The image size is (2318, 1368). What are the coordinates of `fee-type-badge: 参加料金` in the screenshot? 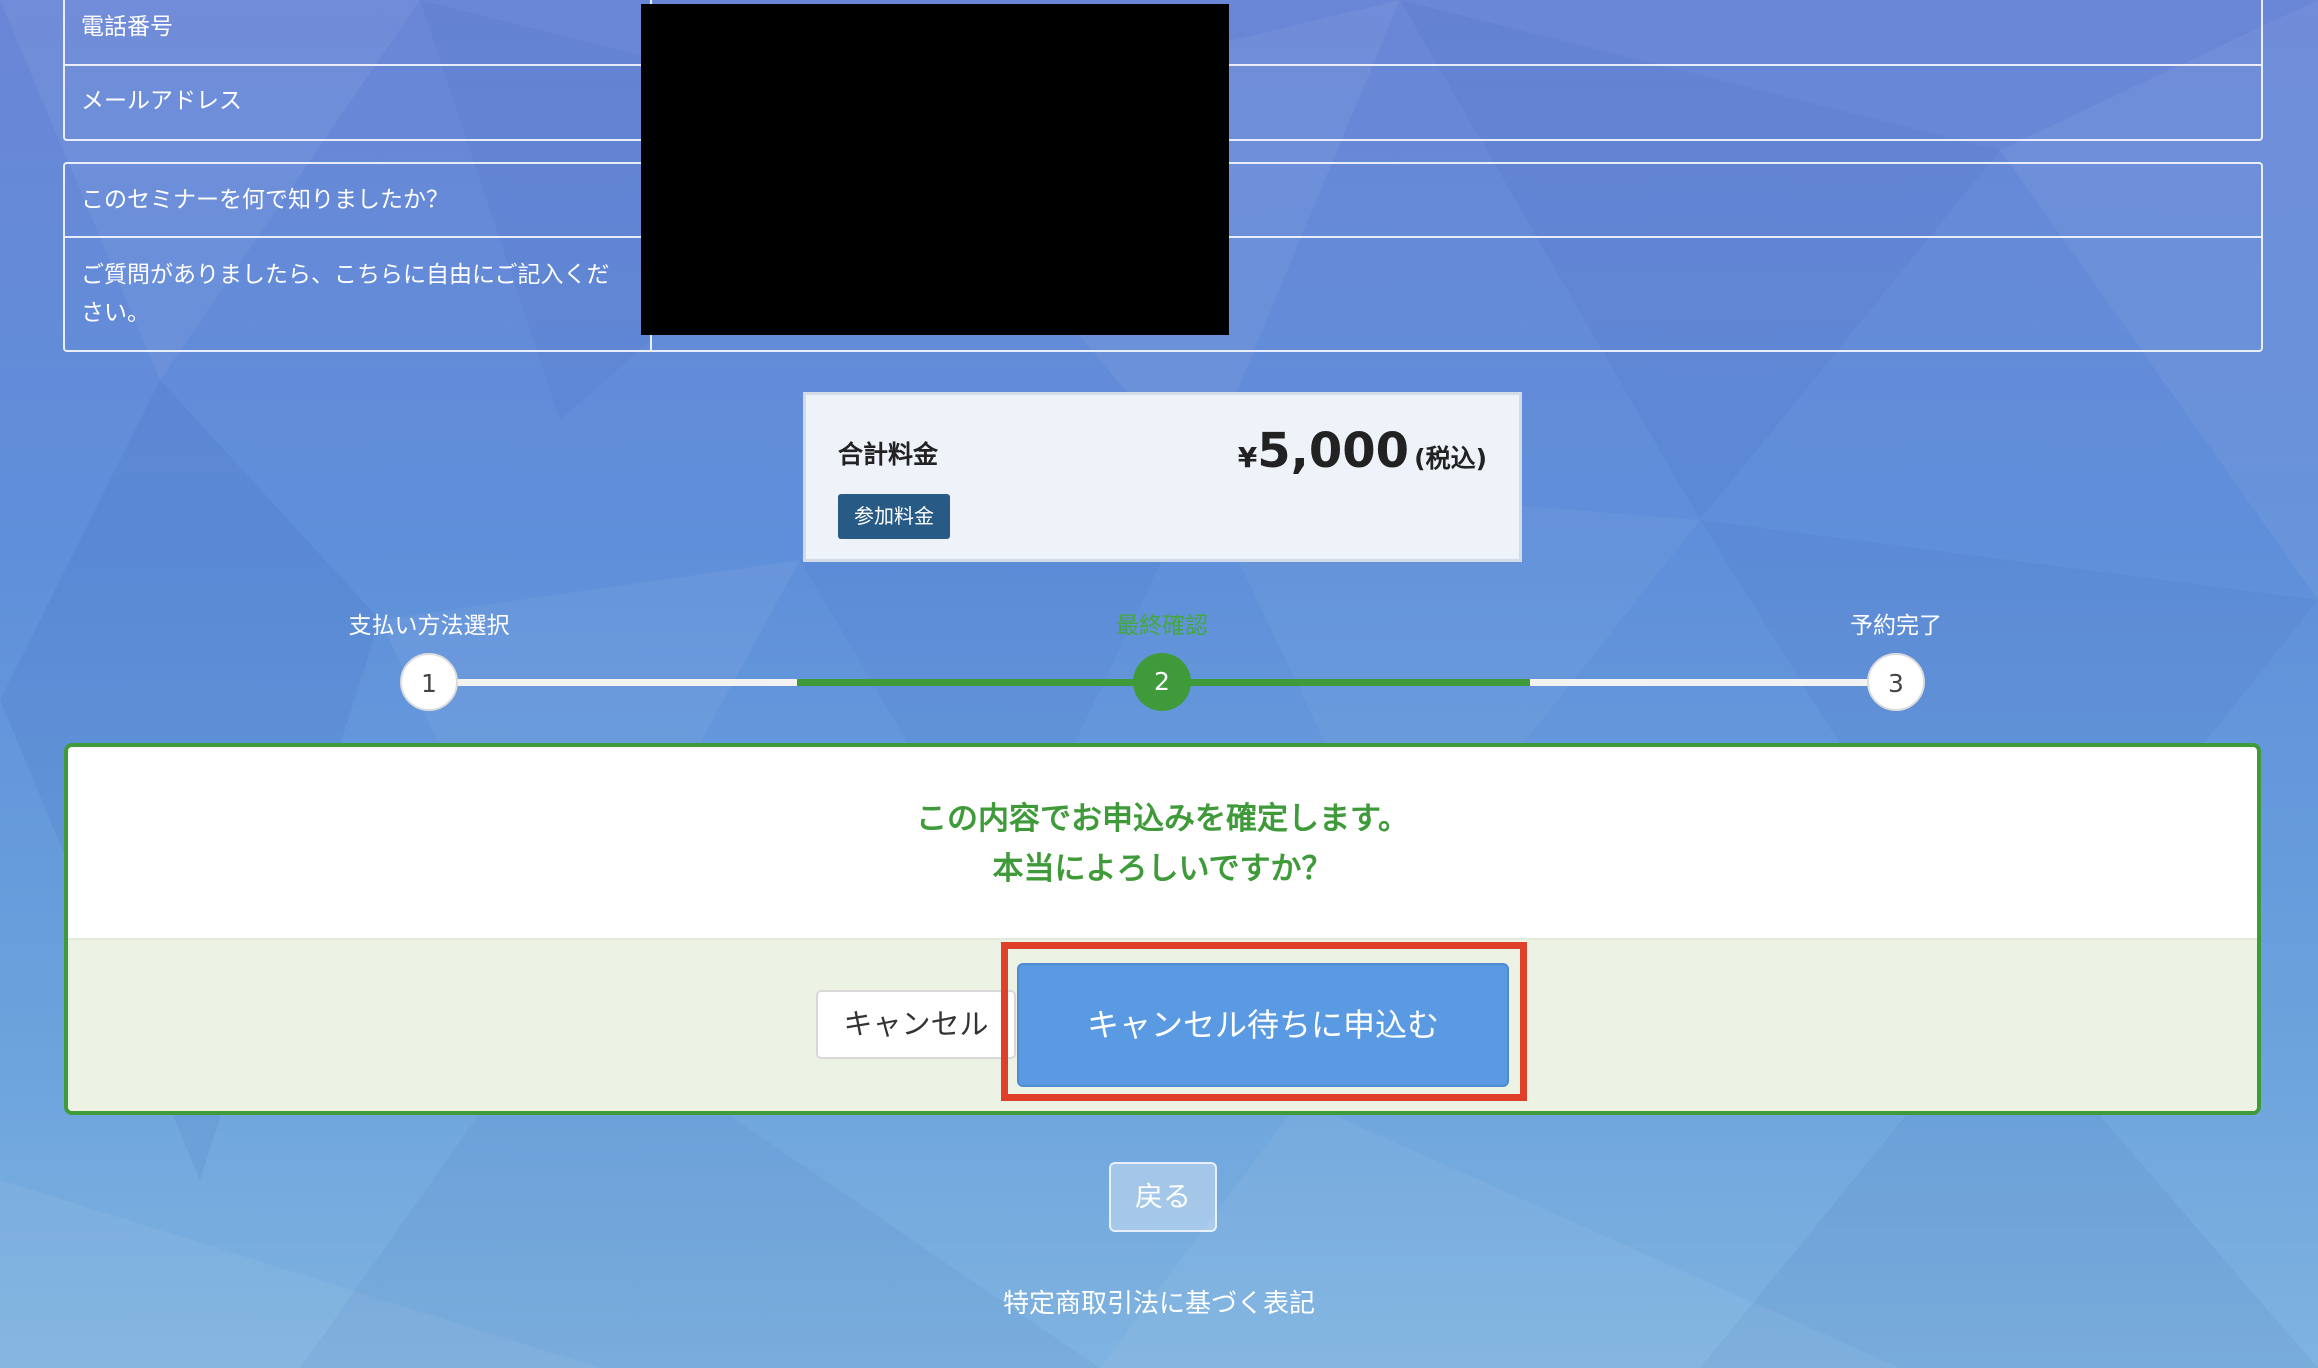 It's located at (894, 516).